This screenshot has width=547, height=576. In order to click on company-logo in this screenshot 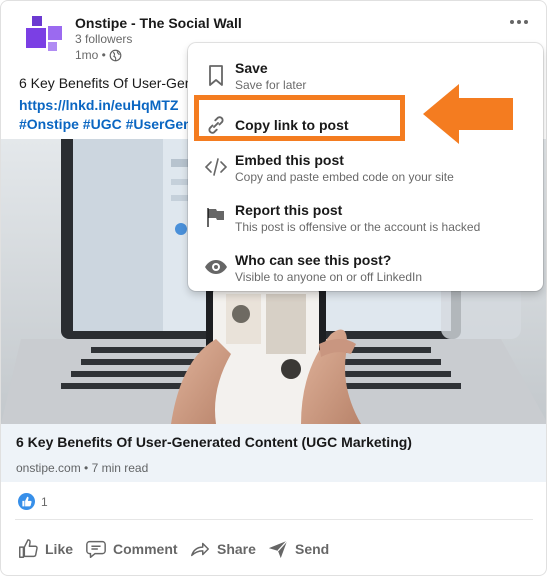, I will do `click(45, 35)`.